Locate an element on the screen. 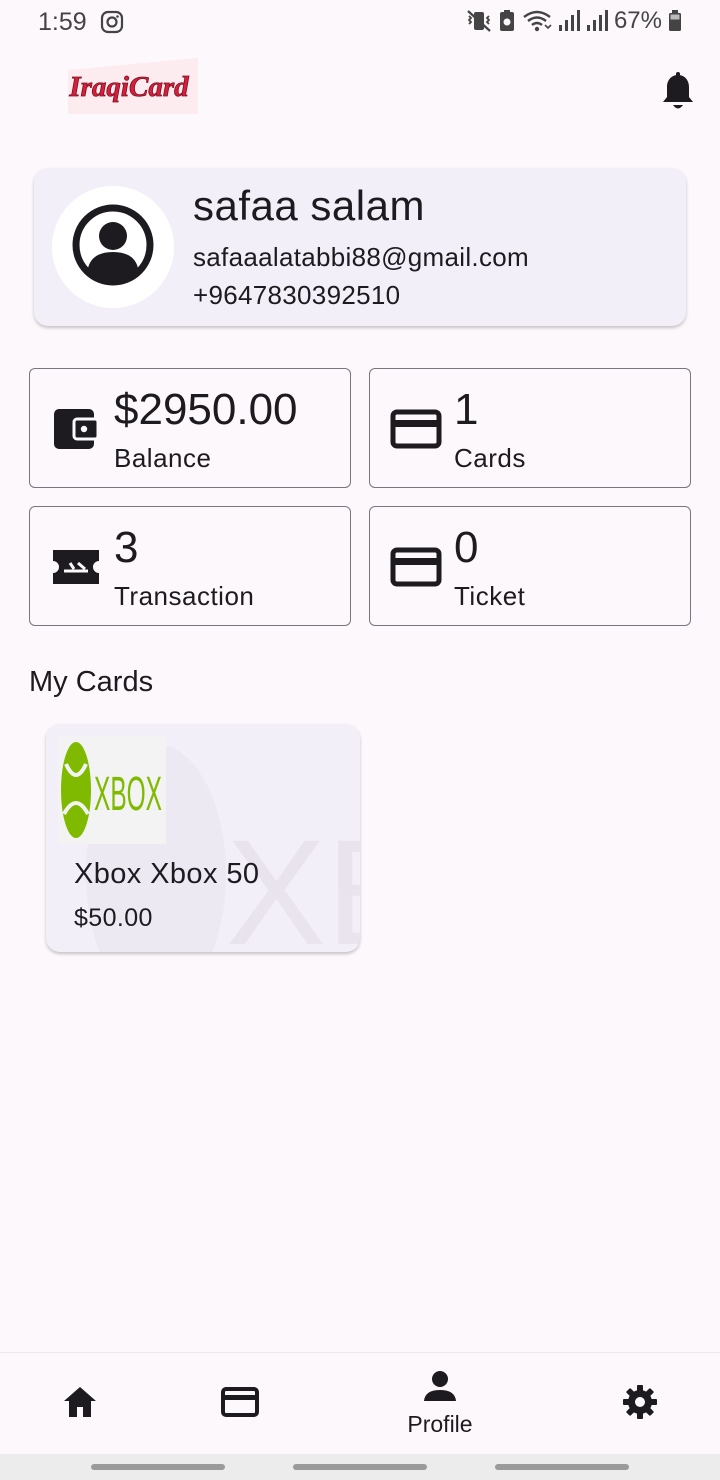 This screenshot has height=1480, width=720. xbox-logo: XBOX is located at coordinates (112, 790).